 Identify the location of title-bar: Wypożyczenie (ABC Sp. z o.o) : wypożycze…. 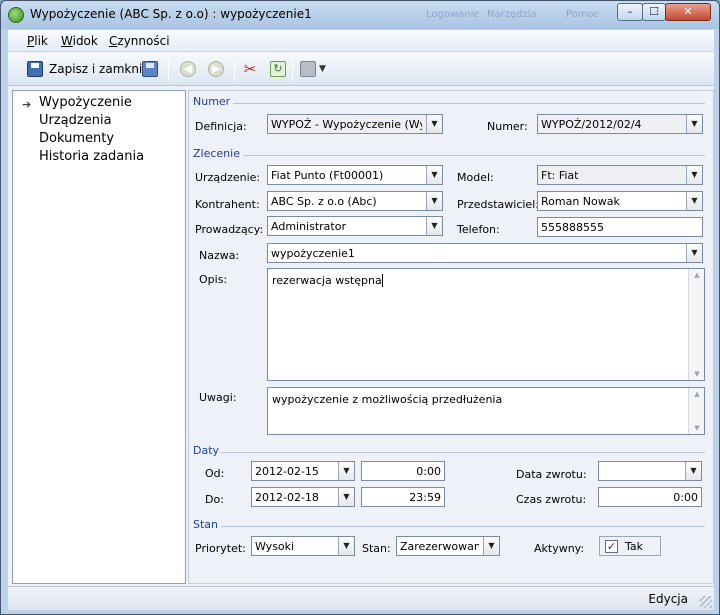
(360, 15).